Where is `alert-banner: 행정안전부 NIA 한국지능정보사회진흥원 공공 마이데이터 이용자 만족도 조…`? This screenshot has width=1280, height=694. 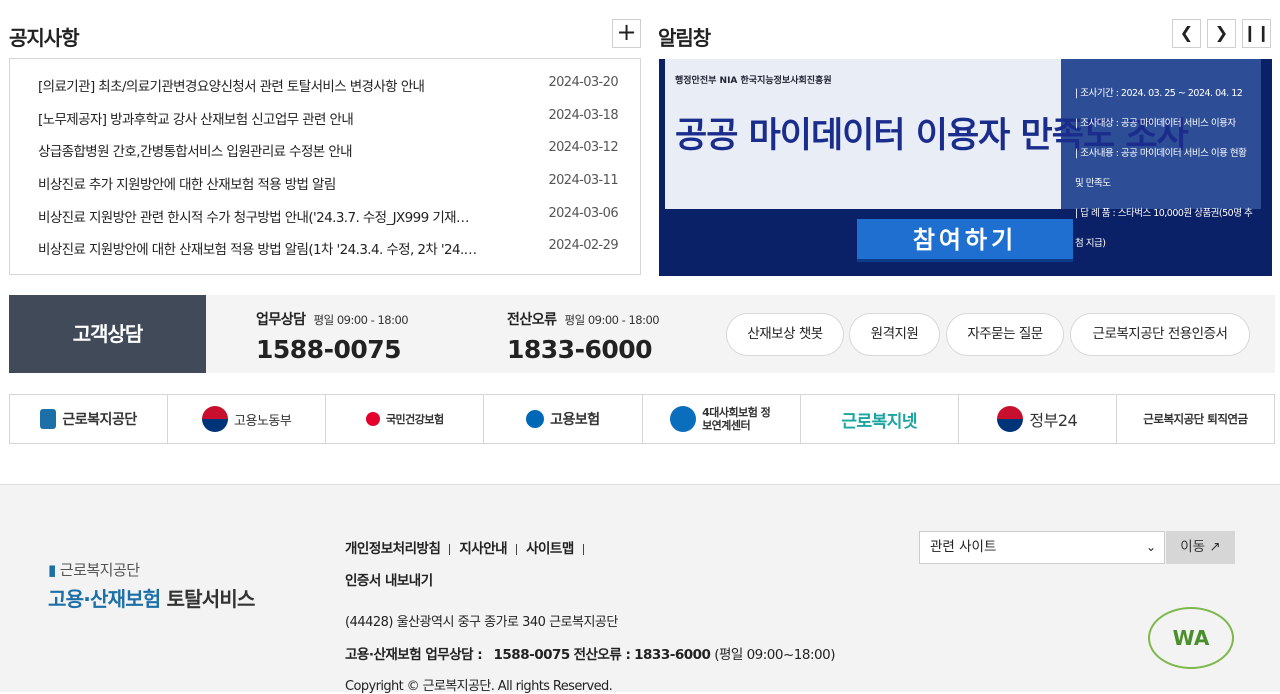 alert-banner: 행정안전부 NIA 한국지능정보사회진흥원 공공 마이데이터 이용자 만족도 조… is located at coordinates (965, 167).